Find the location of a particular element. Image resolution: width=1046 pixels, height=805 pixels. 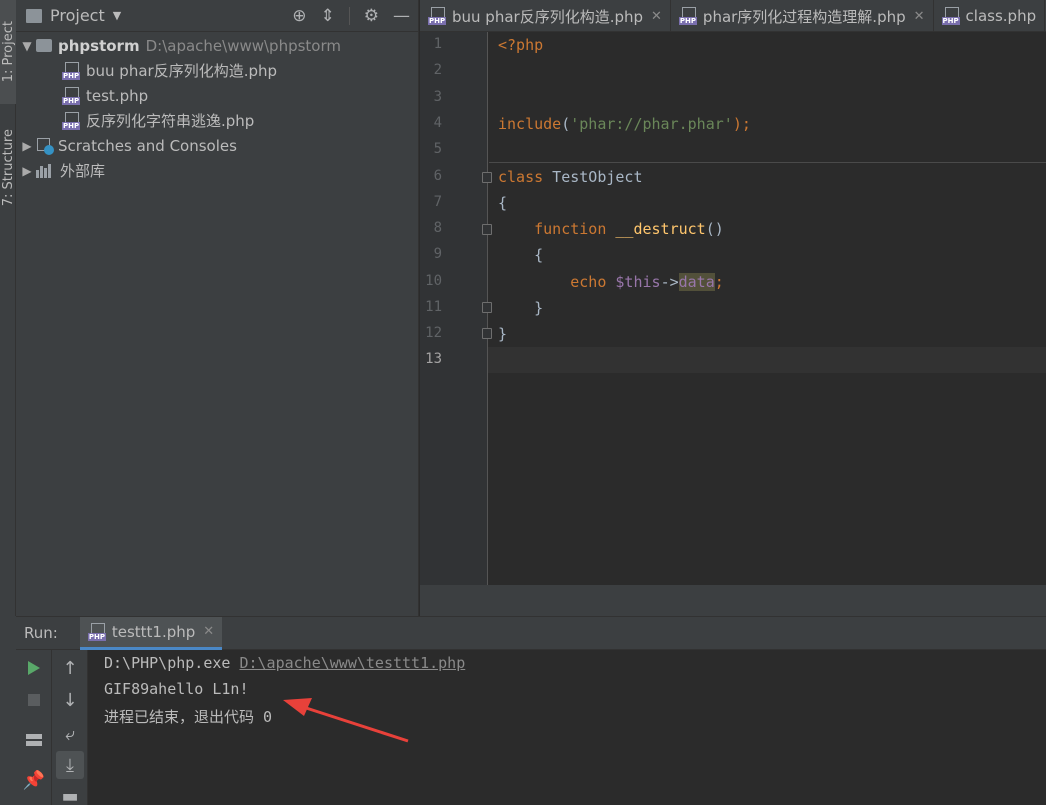

tree-external-libraries: ▶ 外部库 is located at coordinates (61, 170).